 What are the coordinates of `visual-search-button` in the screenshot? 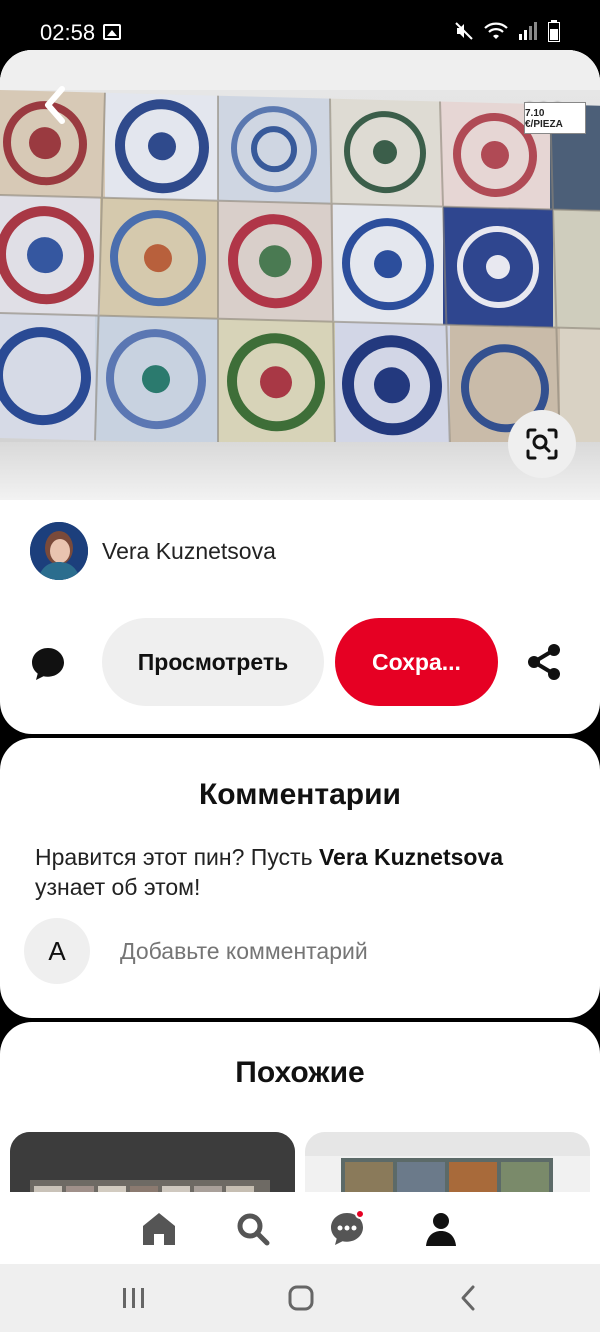 It's located at (542, 444).